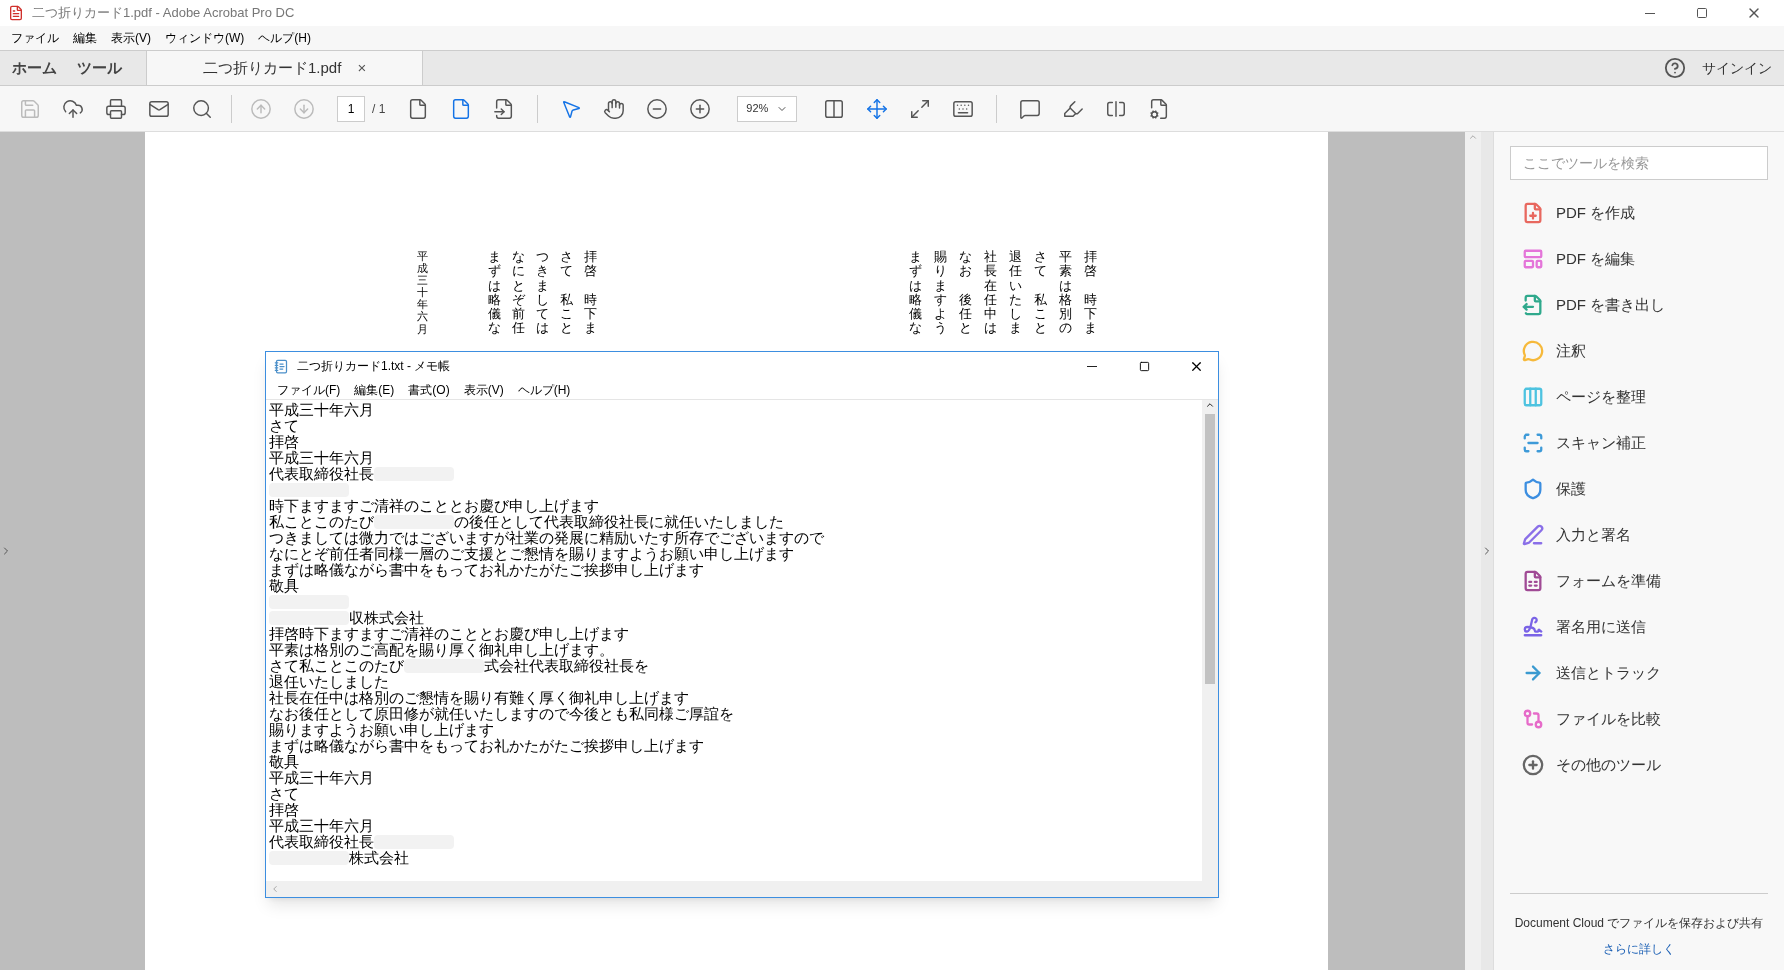  Describe the element at coordinates (34, 68) in the screenshot. I see `nav-tab: ホーム` at that location.